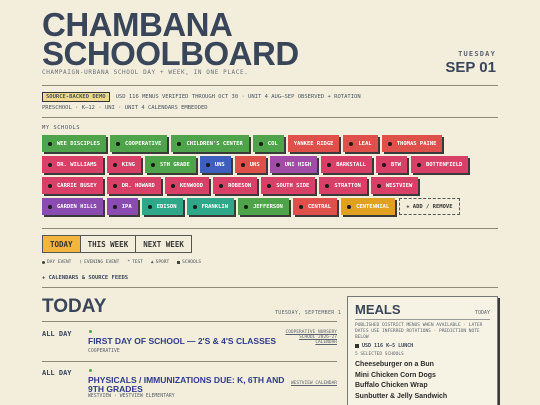  I want to click on legend-evening-event: (EVENING EVENT, so click(99, 262).